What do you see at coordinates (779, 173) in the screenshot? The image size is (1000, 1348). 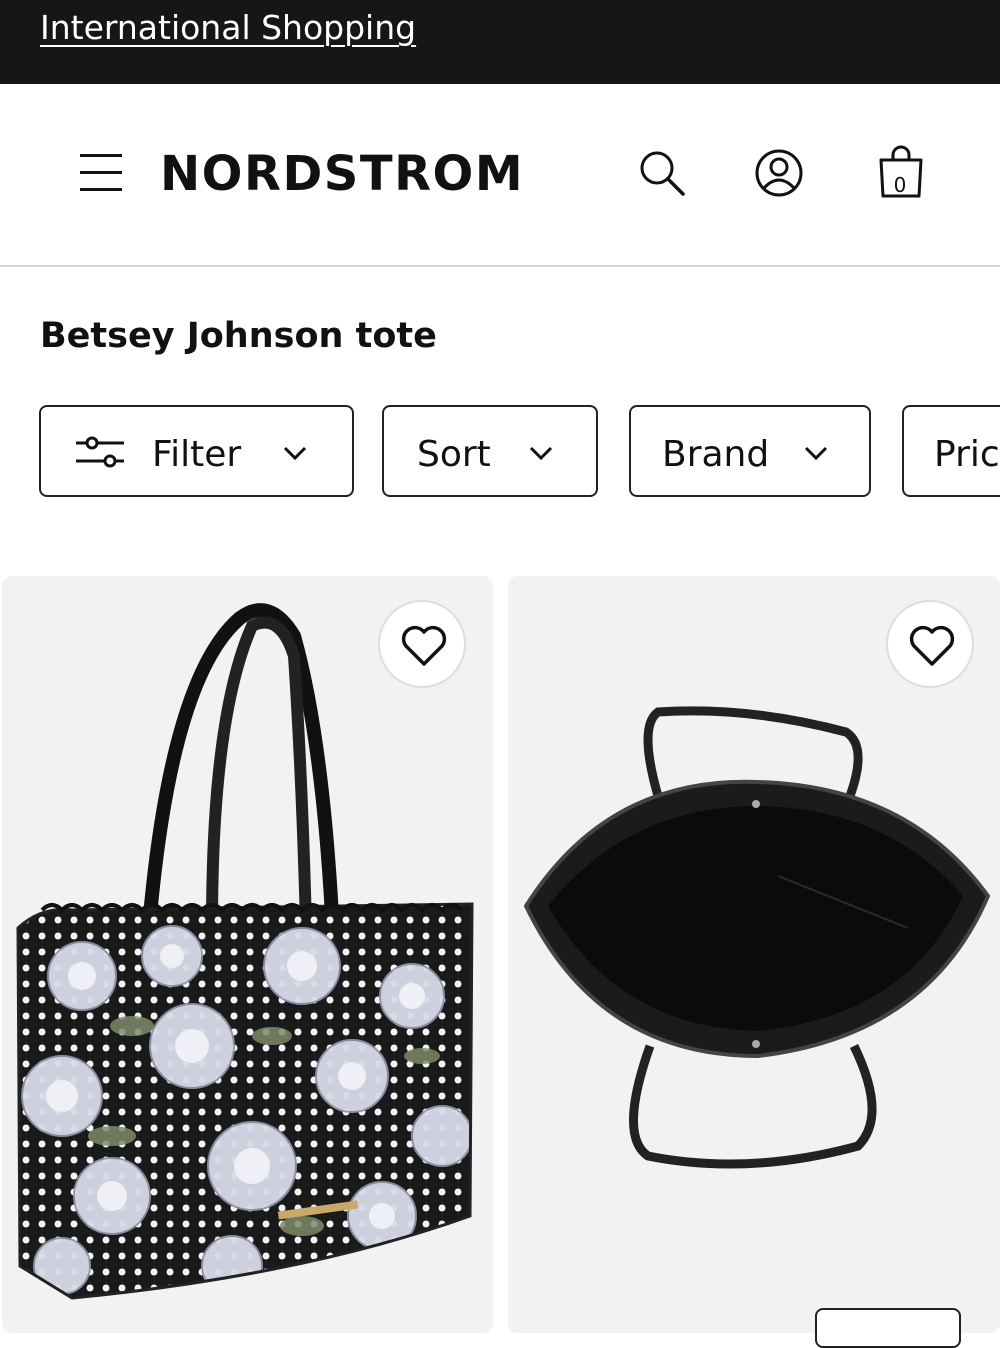 I see `account-icon` at bounding box center [779, 173].